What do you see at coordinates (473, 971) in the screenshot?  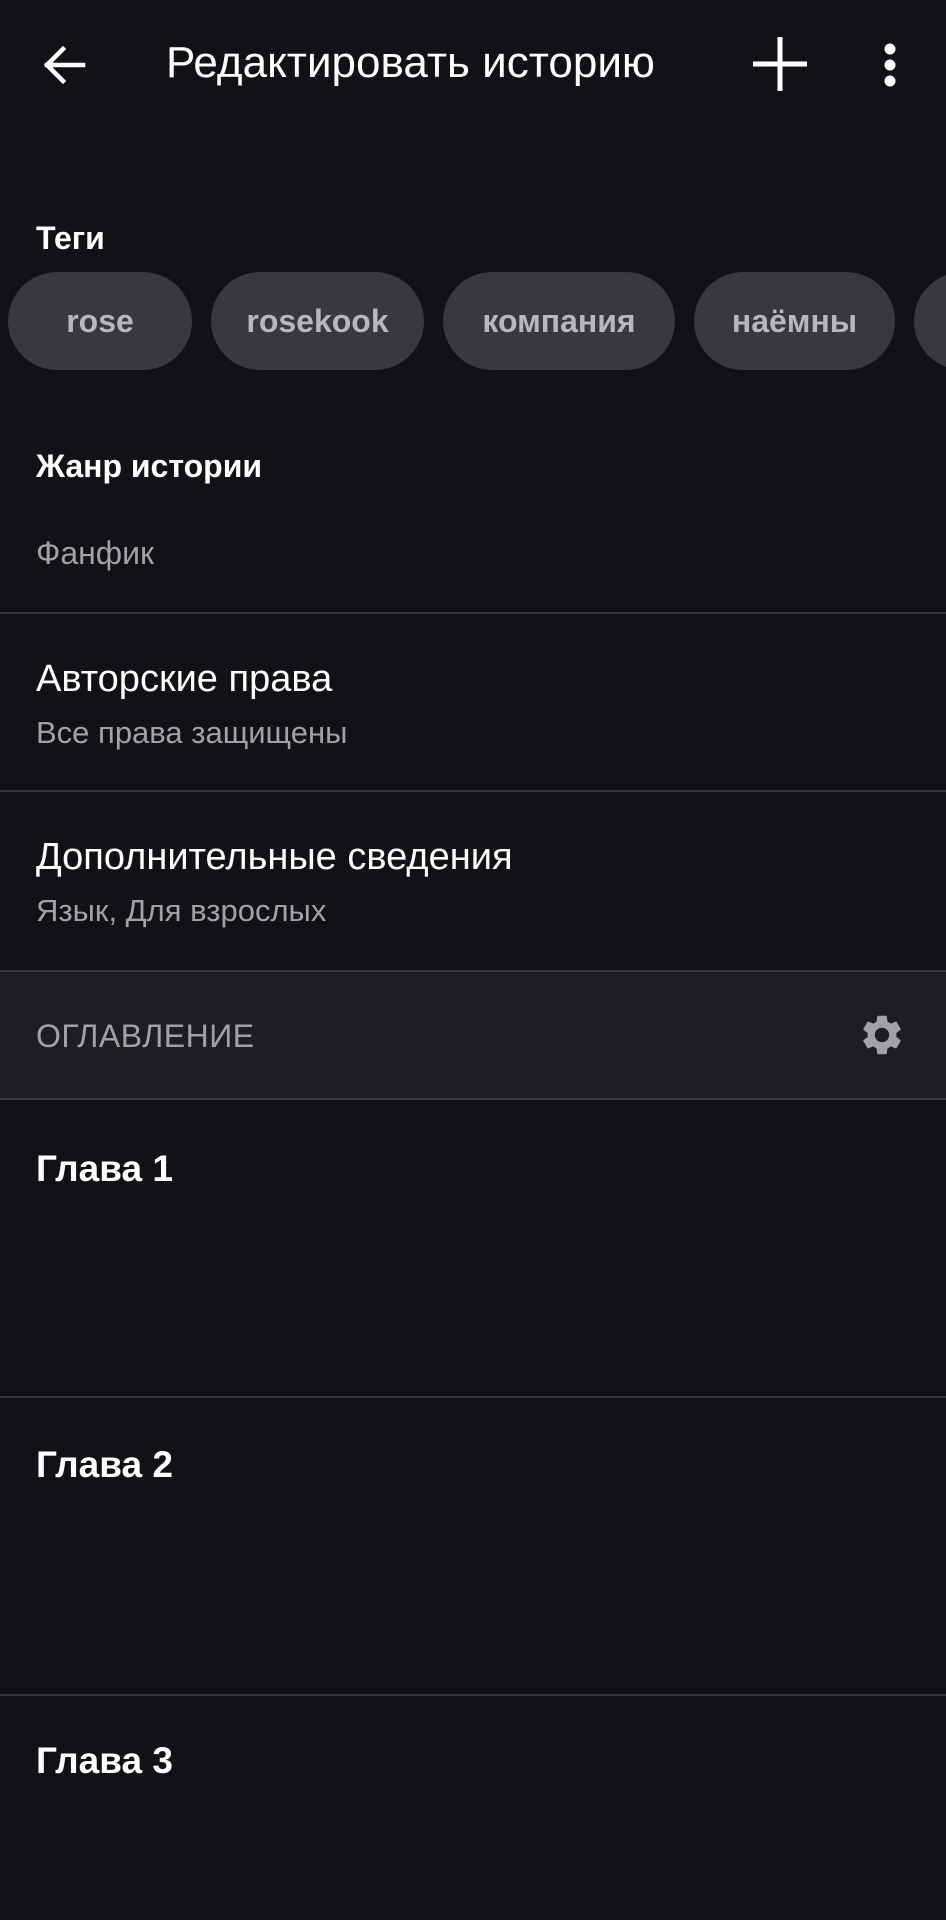 I see `divider` at bounding box center [473, 971].